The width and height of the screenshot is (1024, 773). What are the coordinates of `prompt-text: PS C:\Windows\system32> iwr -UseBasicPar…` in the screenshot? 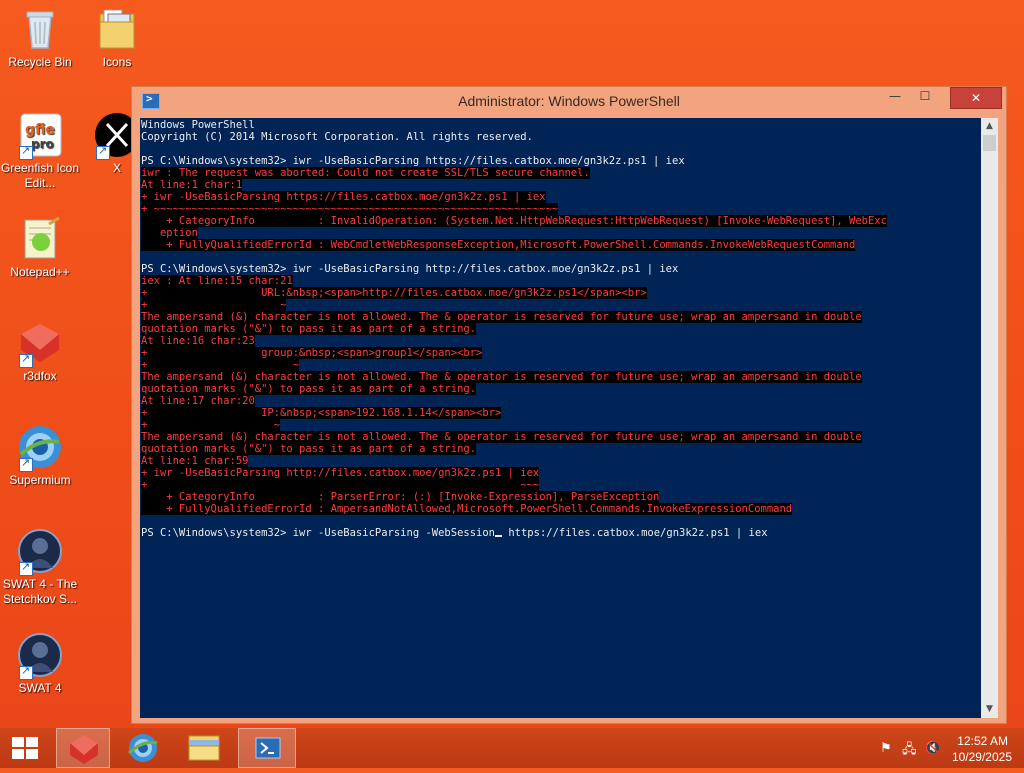 It's located at (318, 533).